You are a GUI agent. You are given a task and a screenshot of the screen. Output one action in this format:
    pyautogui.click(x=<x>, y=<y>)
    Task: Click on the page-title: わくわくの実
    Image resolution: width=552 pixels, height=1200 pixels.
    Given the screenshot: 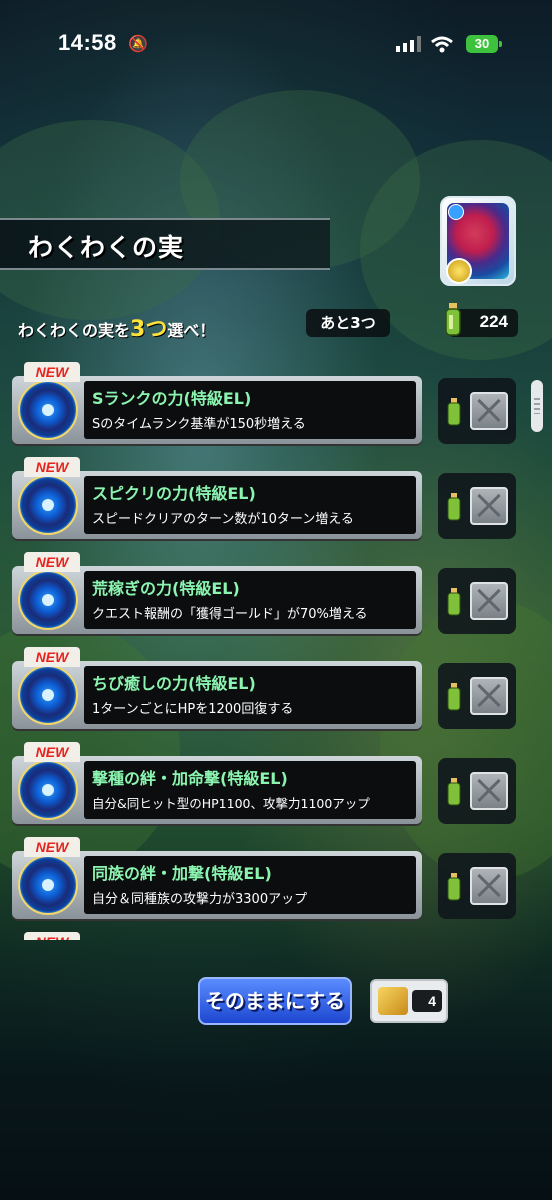 What is the action you would take?
    pyautogui.click(x=106, y=247)
    